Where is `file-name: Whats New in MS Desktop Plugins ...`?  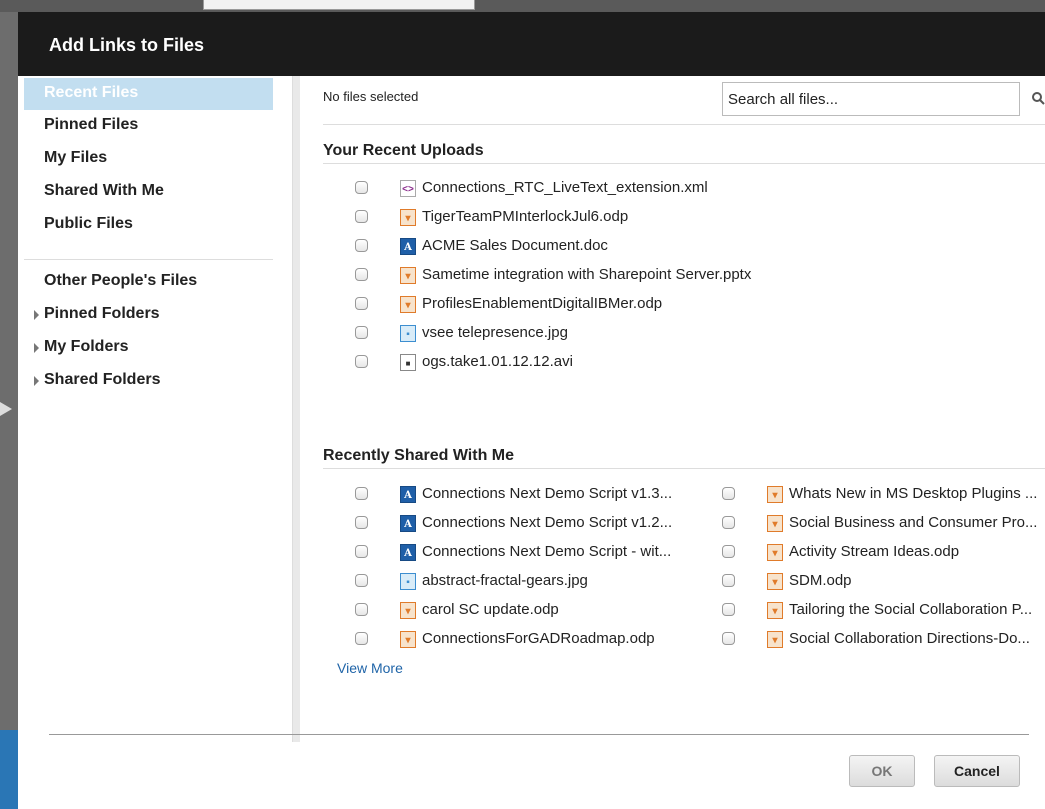
file-name: Whats New in MS Desktop Plugins ... is located at coordinates (915, 493).